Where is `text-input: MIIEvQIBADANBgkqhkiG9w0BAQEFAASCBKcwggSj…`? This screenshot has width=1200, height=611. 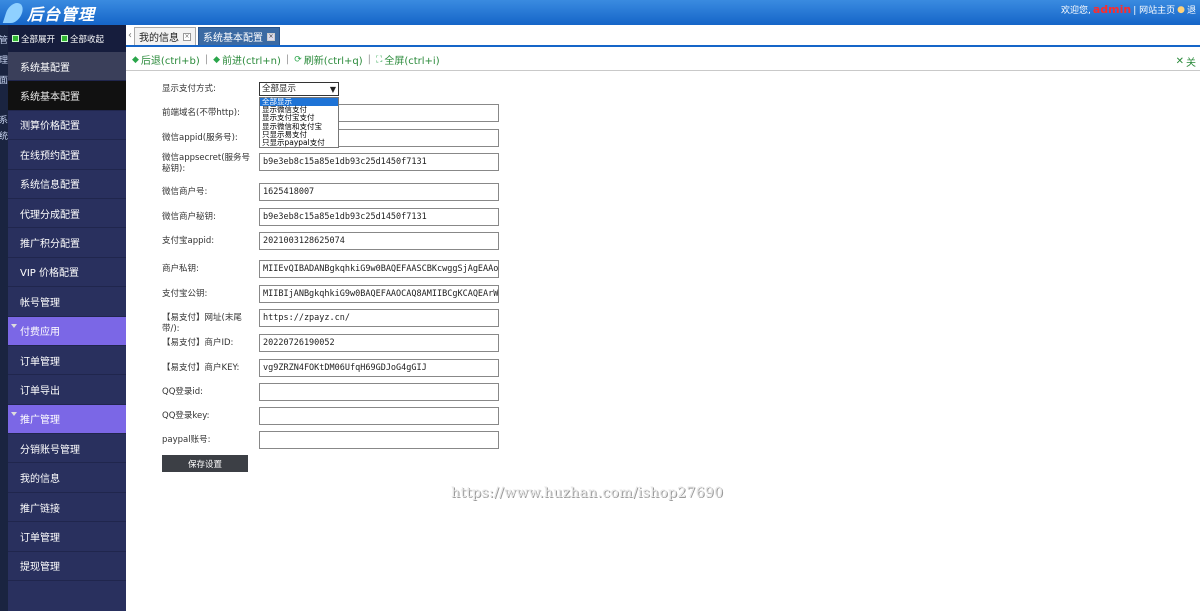
text-input: MIIEvQIBADANBgkqhkiG9w0BAQEFAASCBKcwggSj… is located at coordinates (379, 269).